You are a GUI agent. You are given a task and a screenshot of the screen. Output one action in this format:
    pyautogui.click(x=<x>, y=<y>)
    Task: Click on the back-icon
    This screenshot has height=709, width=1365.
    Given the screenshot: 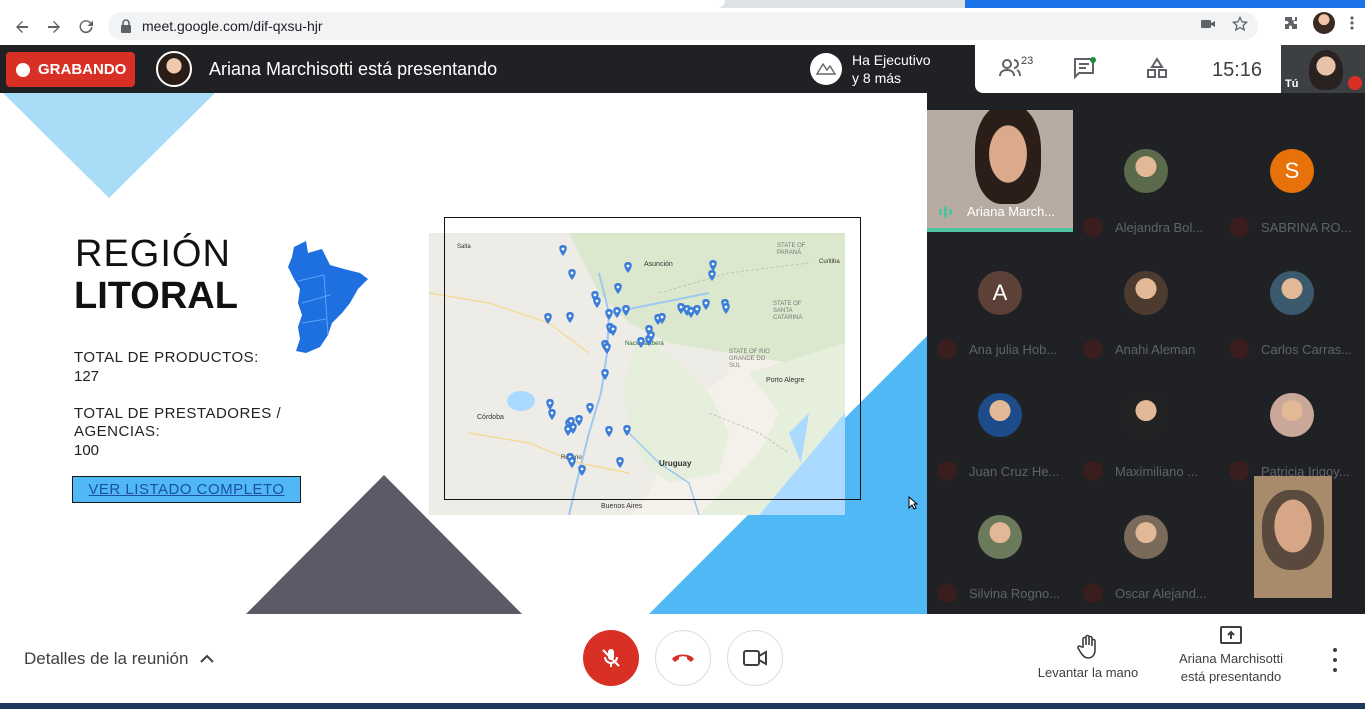 What is the action you would take?
    pyautogui.click(x=22, y=27)
    